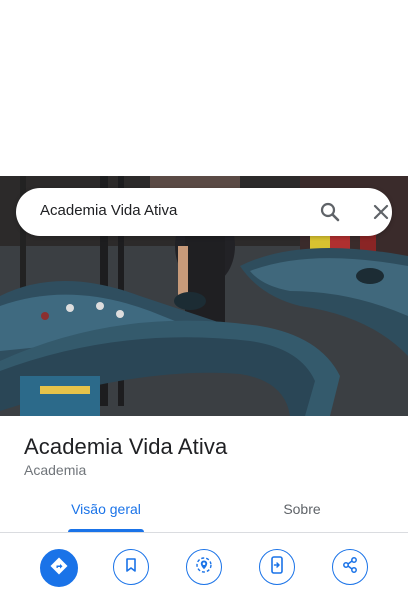 The image size is (408, 592). I want to click on share-icon, so click(350, 567).